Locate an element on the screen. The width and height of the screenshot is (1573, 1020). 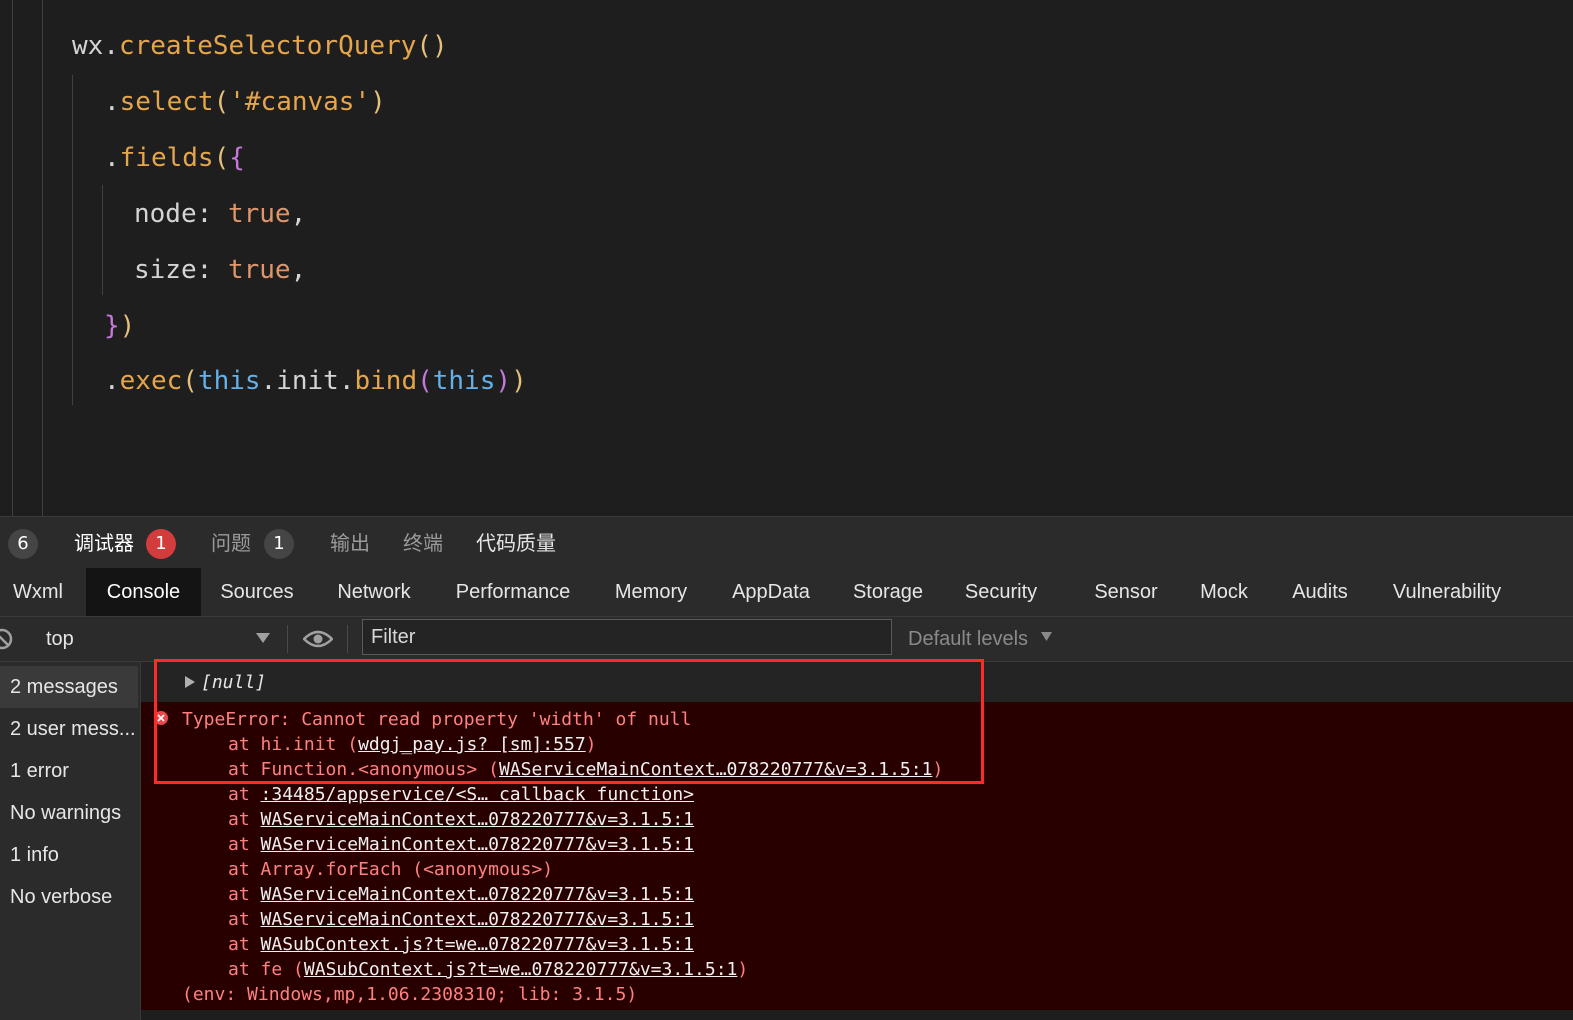
sidebar-item-errors: 1 error is located at coordinates (69, 771).